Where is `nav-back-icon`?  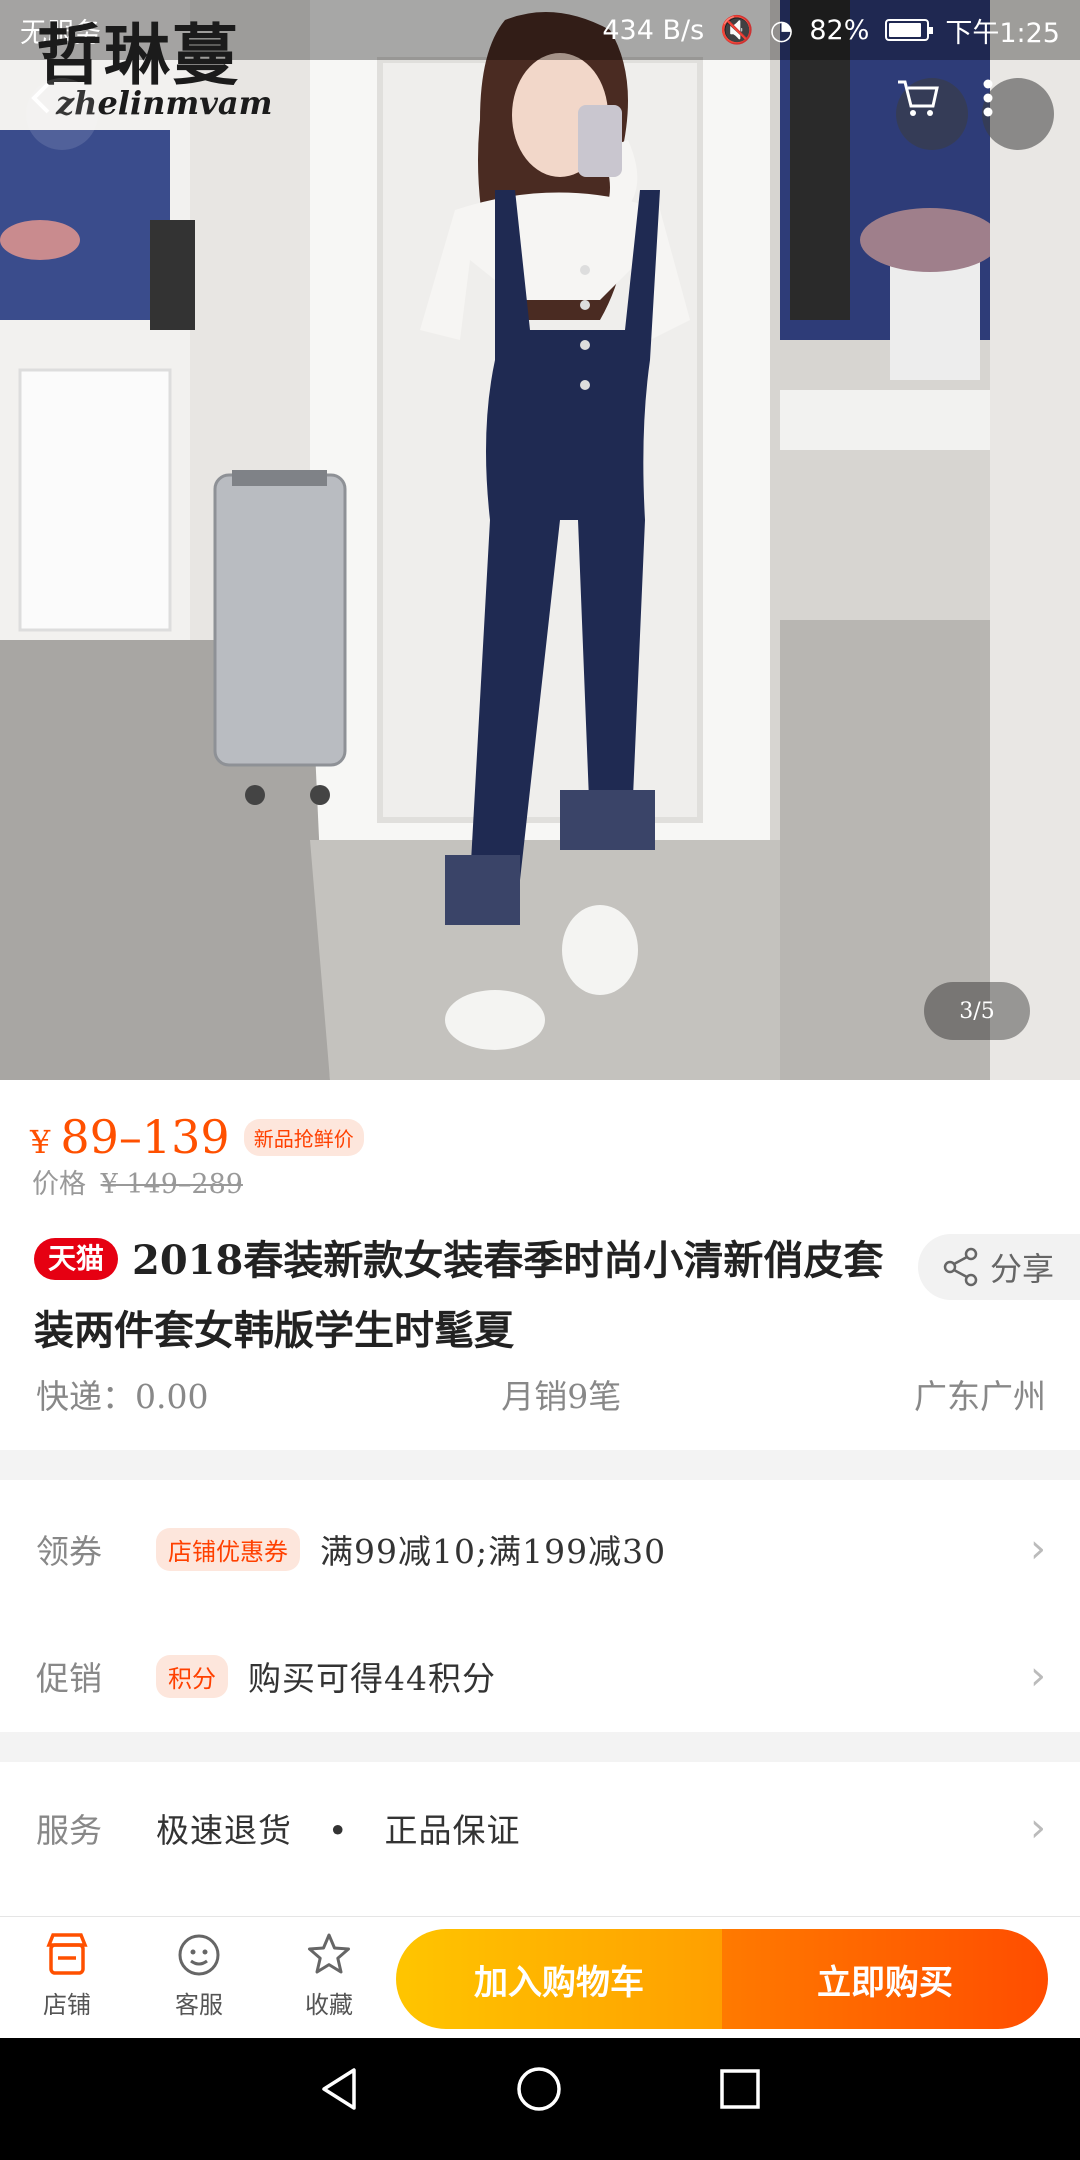
nav-back-icon is located at coordinates (340, 2089).